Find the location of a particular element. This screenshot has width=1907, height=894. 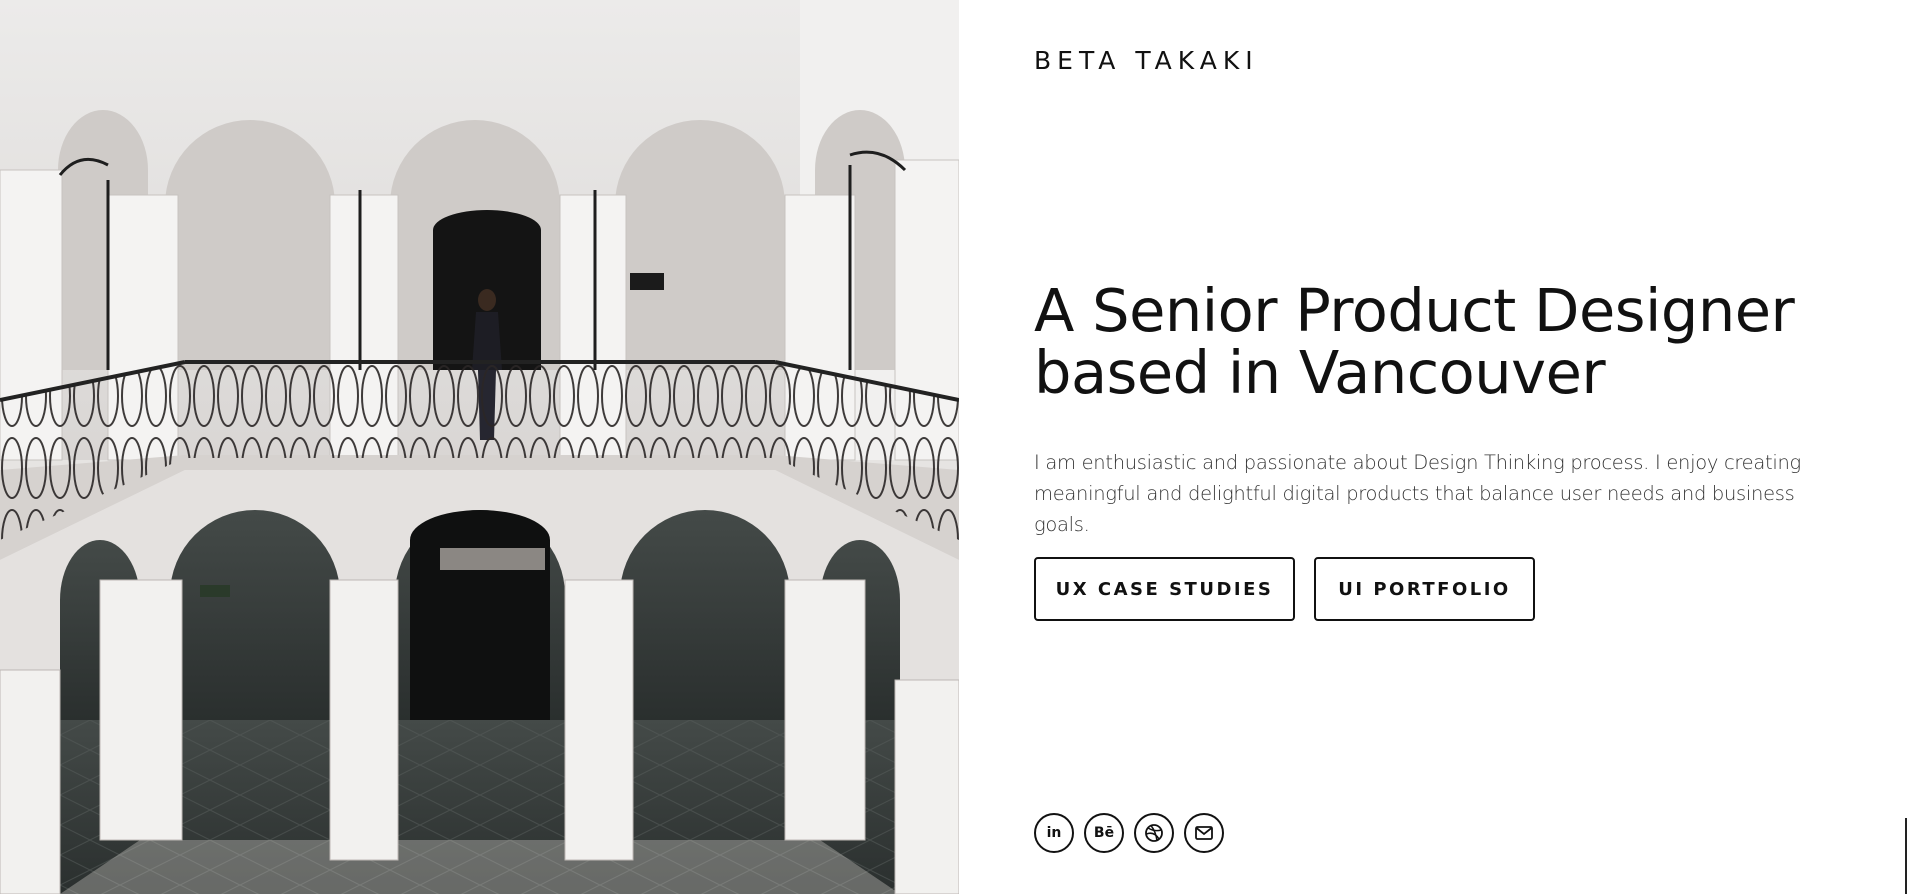

mail-icon is located at coordinates (1204, 833).